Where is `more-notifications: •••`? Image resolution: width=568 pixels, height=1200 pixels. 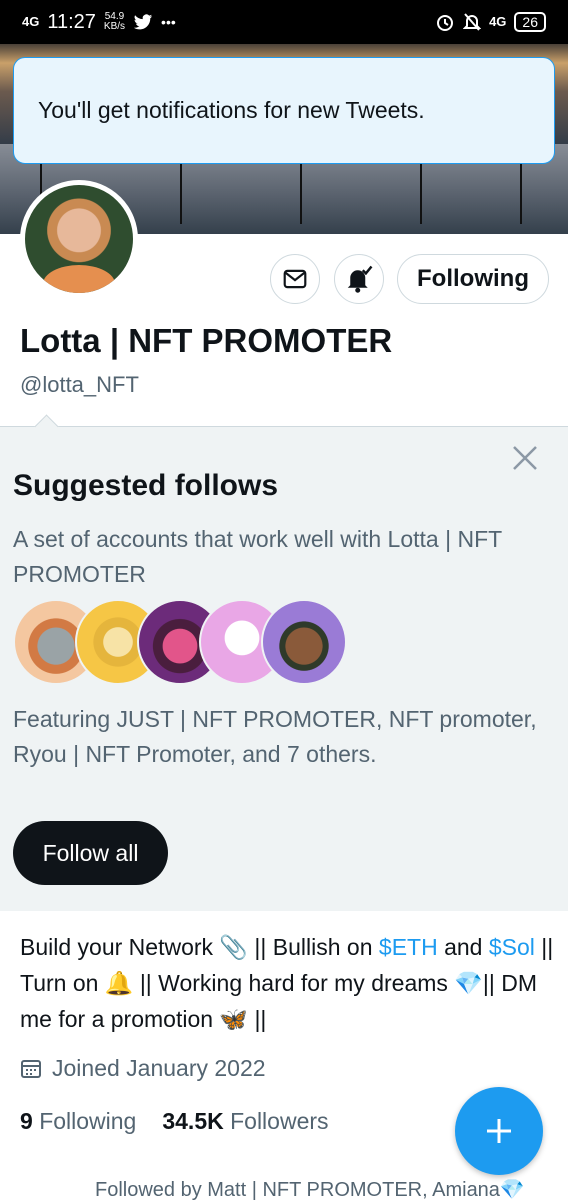
more-notifications: ••• is located at coordinates (168, 22).